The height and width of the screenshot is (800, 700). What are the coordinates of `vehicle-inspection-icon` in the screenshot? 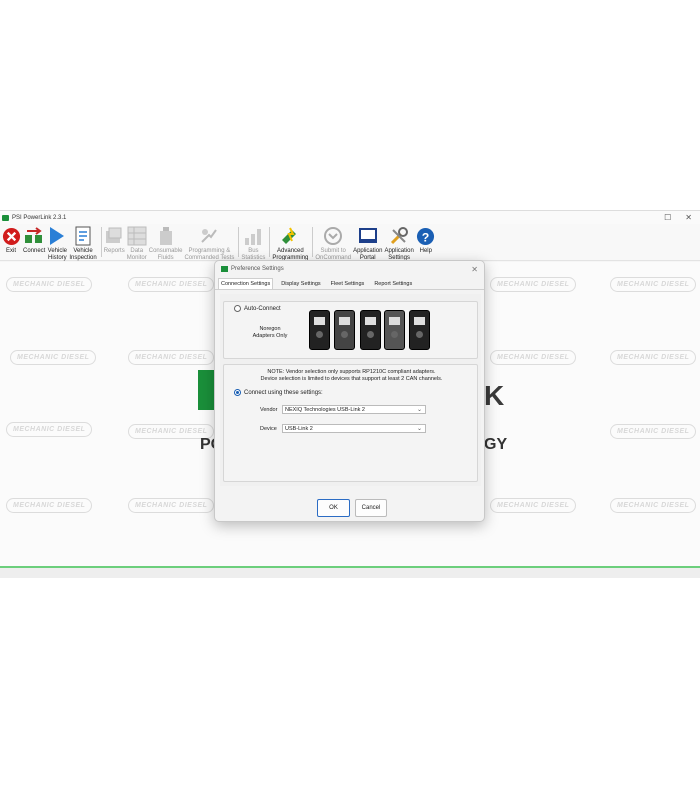 It's located at (83, 236).